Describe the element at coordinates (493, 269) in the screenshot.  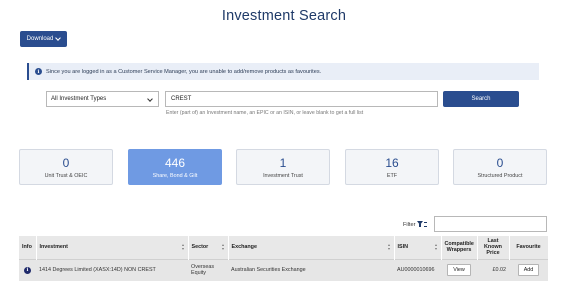
I see `cell-last-known-price: £0.02` at that location.